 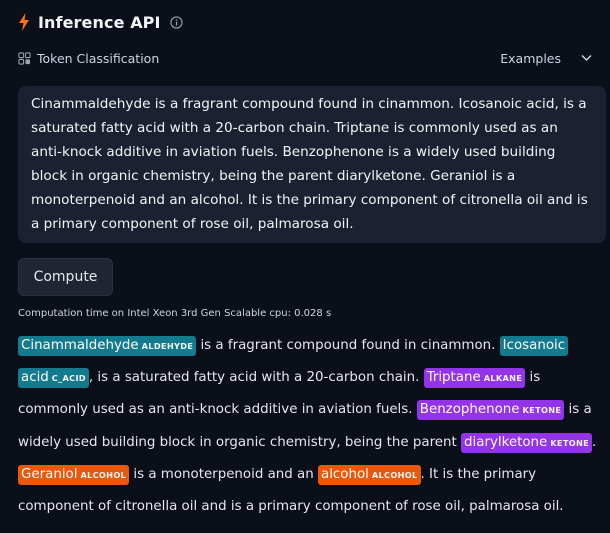 What do you see at coordinates (80, 345) in the screenshot?
I see `entity-text: Cinammaldehyde` at bounding box center [80, 345].